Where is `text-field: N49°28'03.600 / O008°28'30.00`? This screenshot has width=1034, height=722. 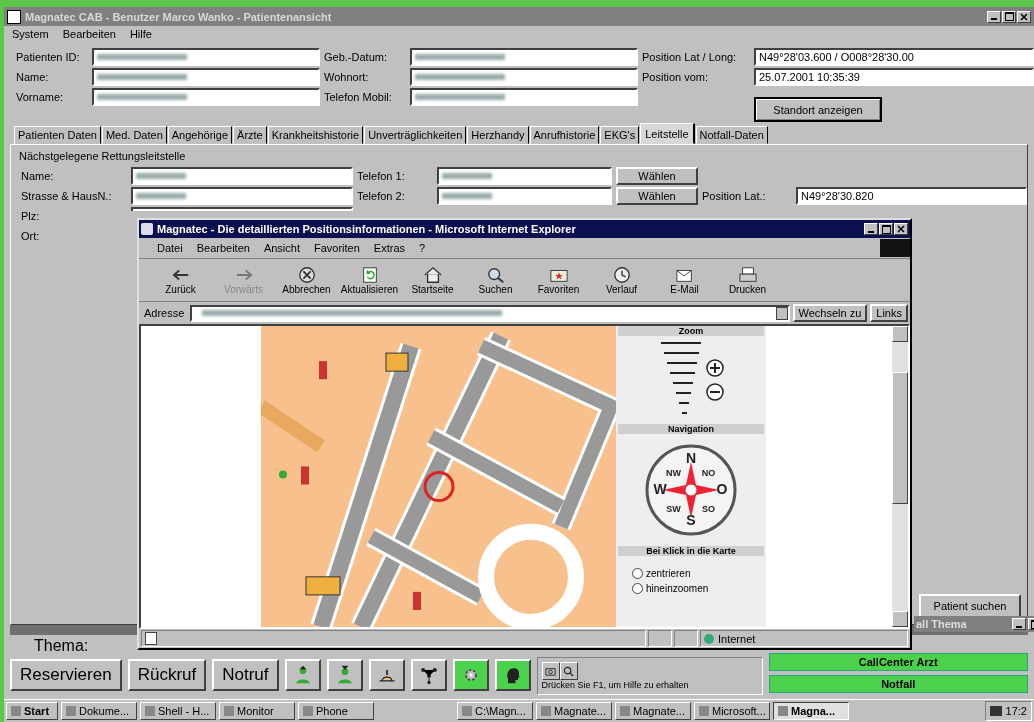 text-field: N49°28'03.600 / O008°28'30.00 is located at coordinates (894, 57).